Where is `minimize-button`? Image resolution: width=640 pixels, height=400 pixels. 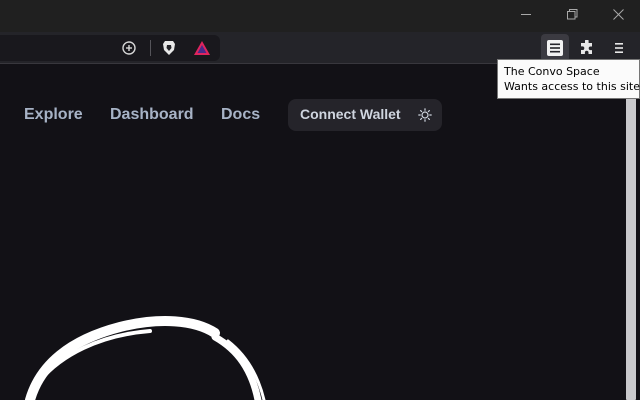 minimize-button is located at coordinates (526, 14).